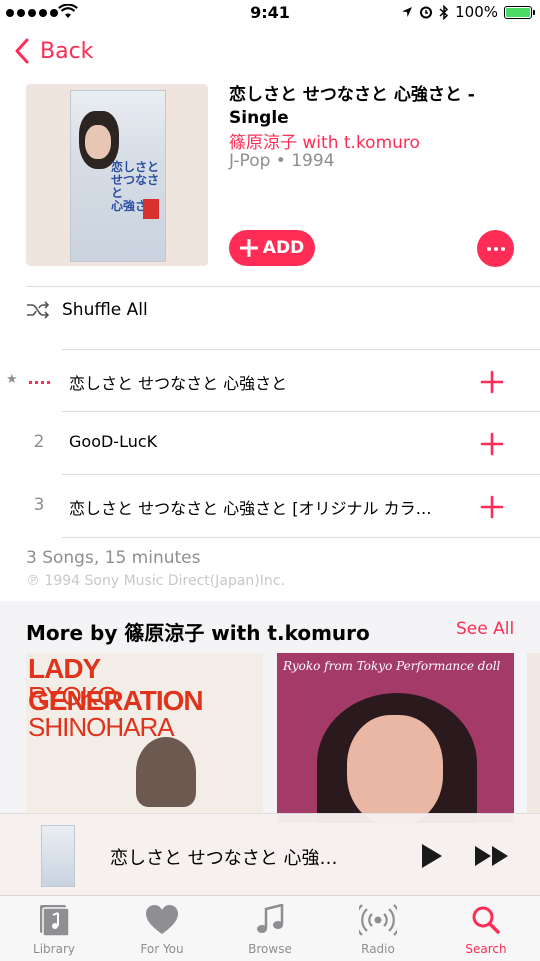  What do you see at coordinates (248, 248) in the screenshot?
I see `plus-icon` at bounding box center [248, 248].